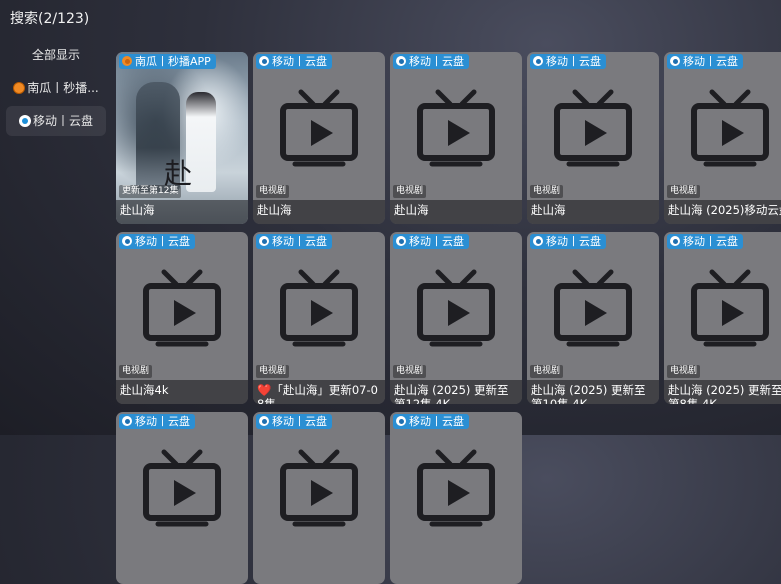 Image resolution: width=781 pixels, height=584 pixels. What do you see at coordinates (451, 393) in the screenshot?
I see `result-title-text: 赴山海 (2025) 更新至第12集 4K` at bounding box center [451, 393].